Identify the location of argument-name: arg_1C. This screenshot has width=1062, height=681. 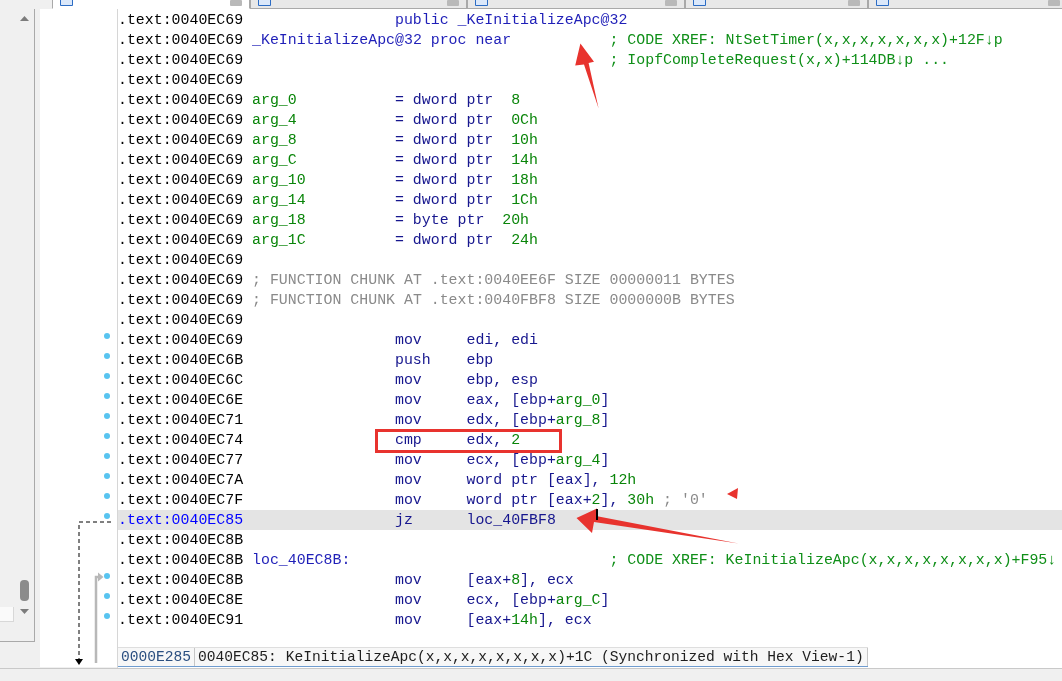
(279, 240).